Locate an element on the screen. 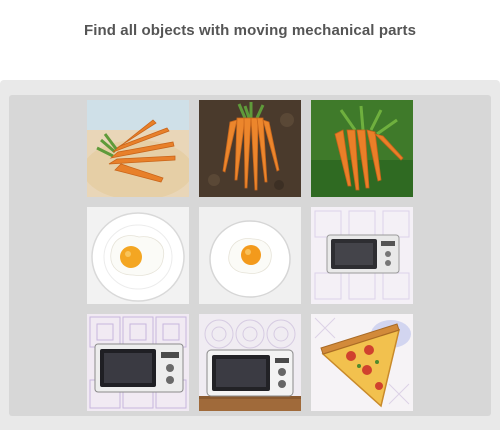 This screenshot has height=430, width=500. carrots-on-grass-image is located at coordinates (362, 148).